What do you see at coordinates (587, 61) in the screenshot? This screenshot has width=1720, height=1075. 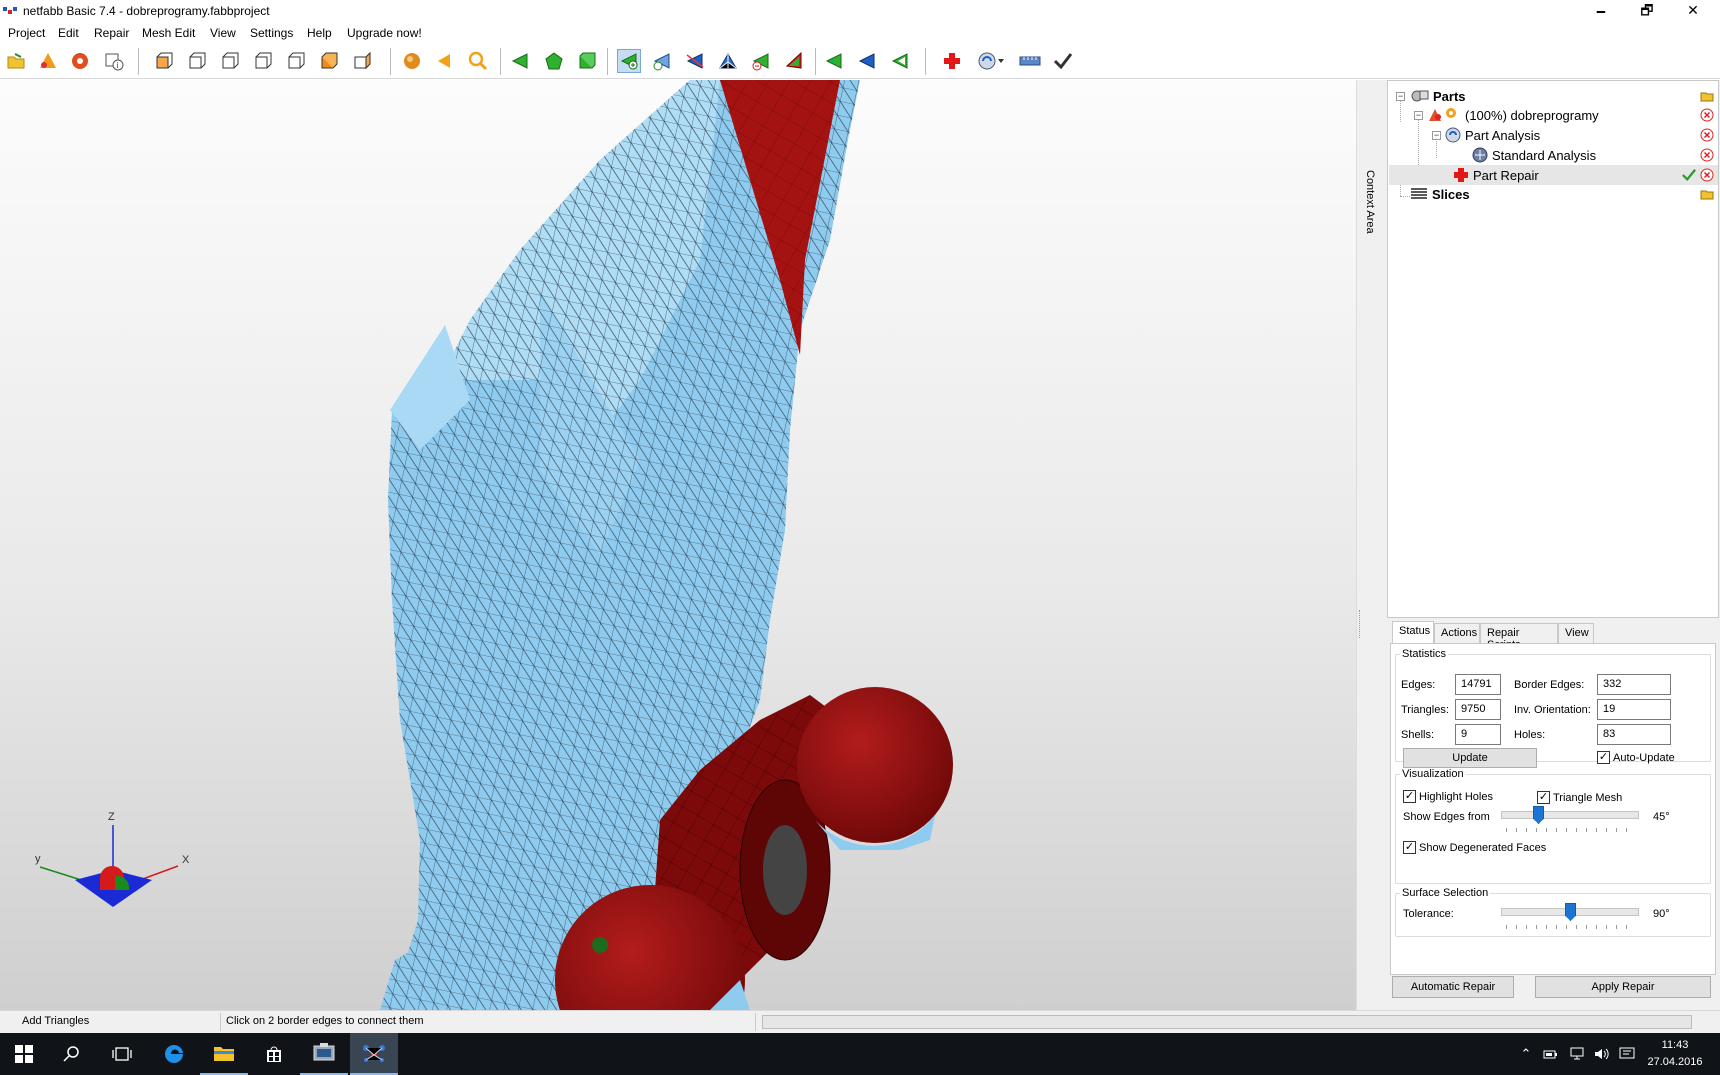 I see `select-shell-icon` at bounding box center [587, 61].